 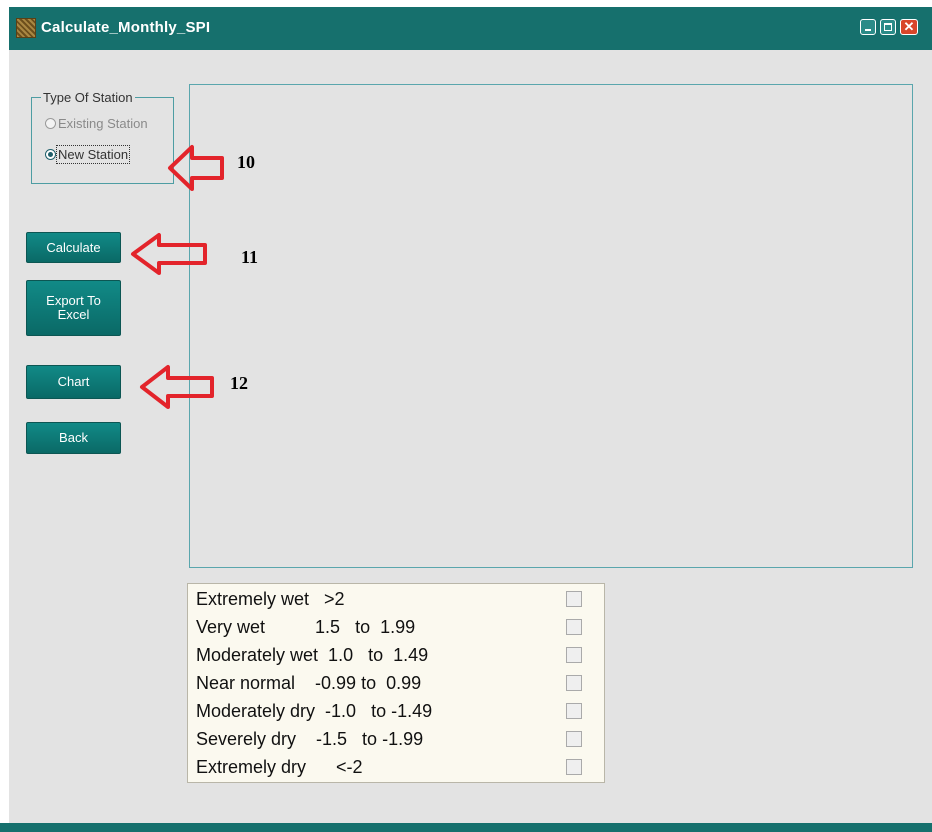 I want to click on legend-row-moderately-dry: Moderately dry -1.0 to -1.49, so click(x=396, y=713).